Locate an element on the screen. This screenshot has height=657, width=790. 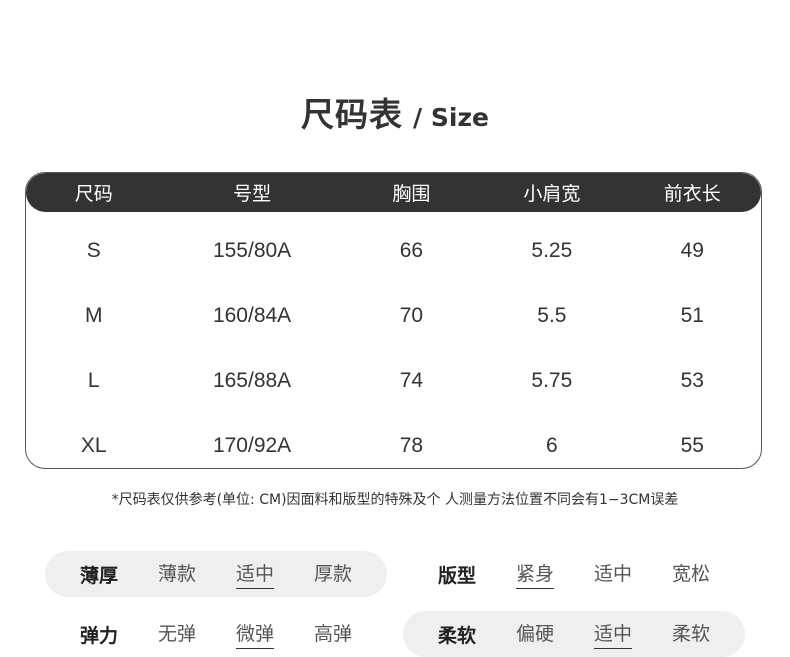
thickness-option-thick: 厚款 is located at coordinates (333, 574).